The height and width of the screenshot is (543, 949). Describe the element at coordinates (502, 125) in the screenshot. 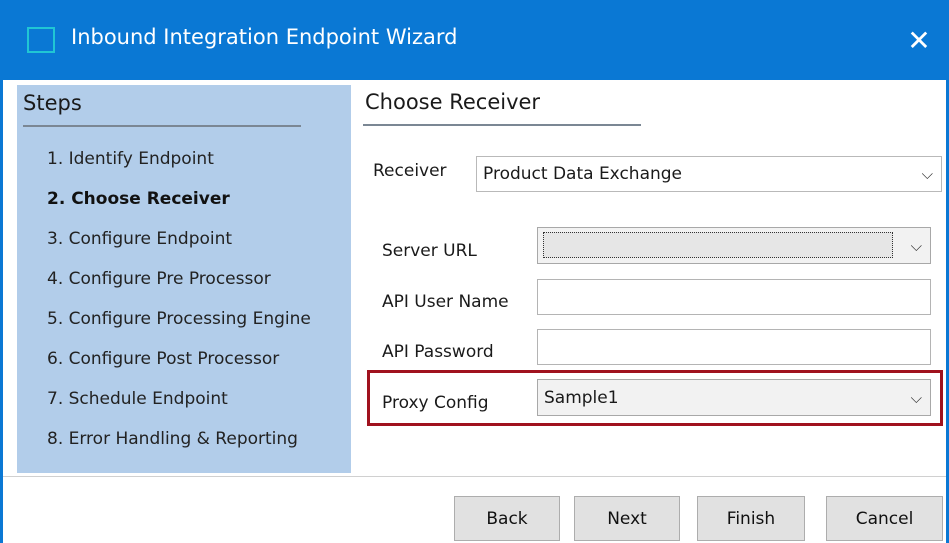

I see `page-title-divider` at that location.